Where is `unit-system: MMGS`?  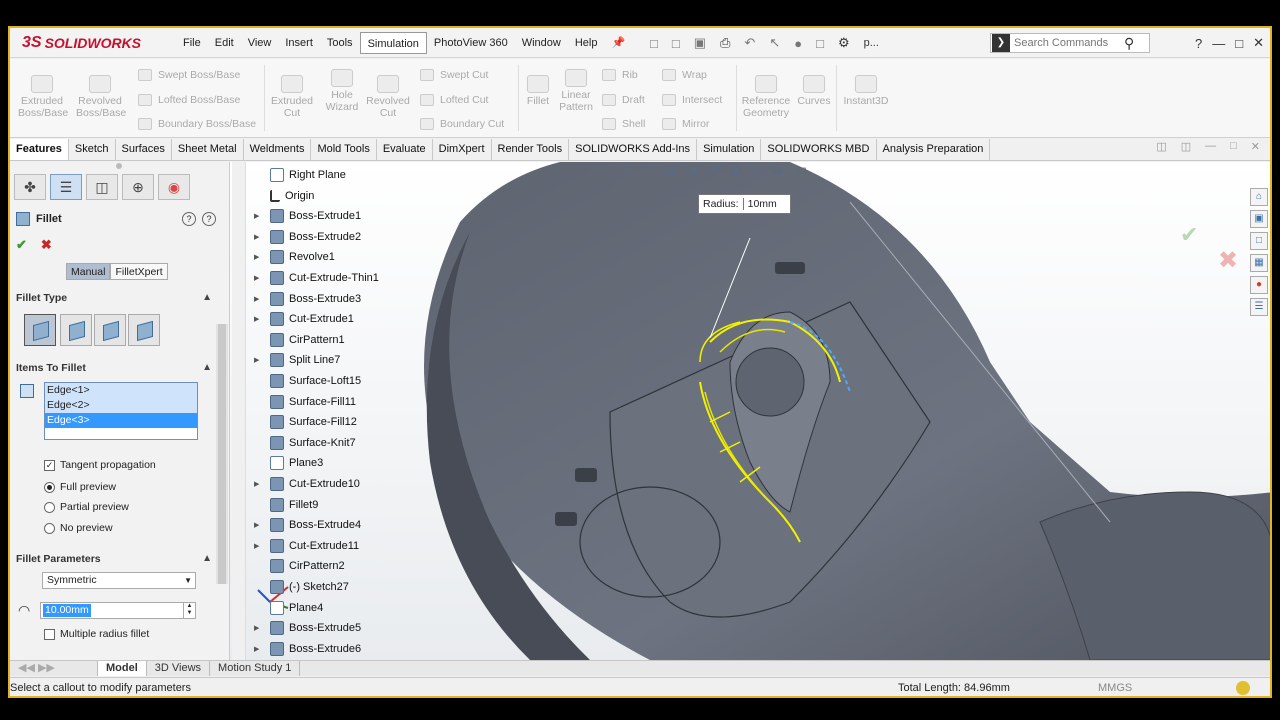
unit-system: MMGS is located at coordinates (1115, 688).